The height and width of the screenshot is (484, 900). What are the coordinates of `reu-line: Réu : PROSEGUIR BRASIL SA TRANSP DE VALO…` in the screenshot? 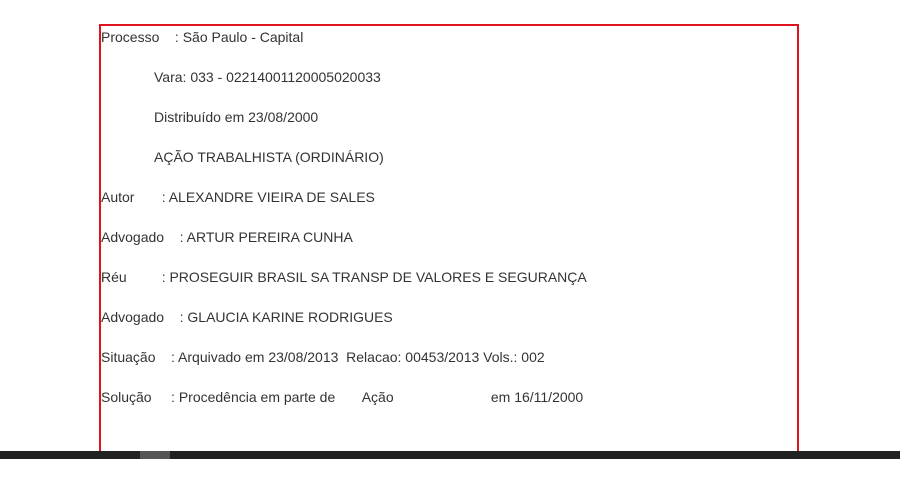 It's located at (344, 277).